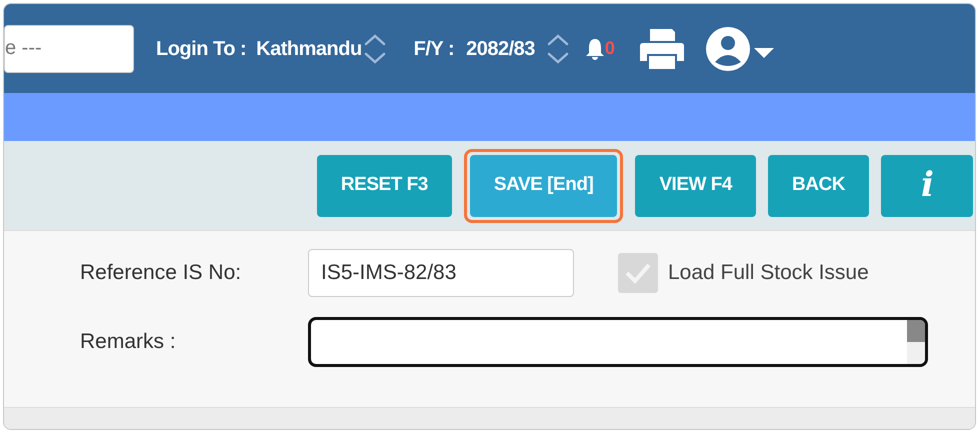 Image resolution: width=979 pixels, height=433 pixels. I want to click on search-field: e ---, so click(69, 48).